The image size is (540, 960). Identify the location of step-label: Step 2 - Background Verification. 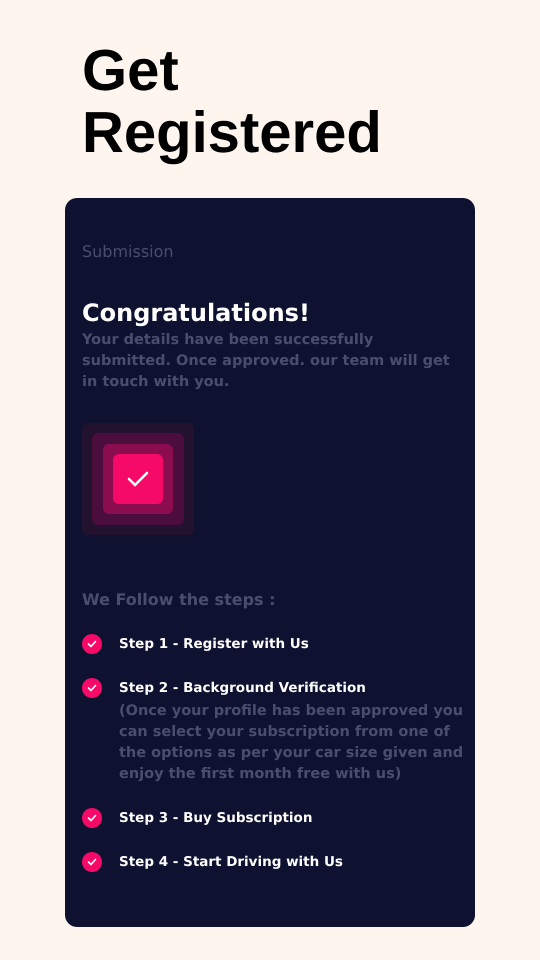
(243, 688).